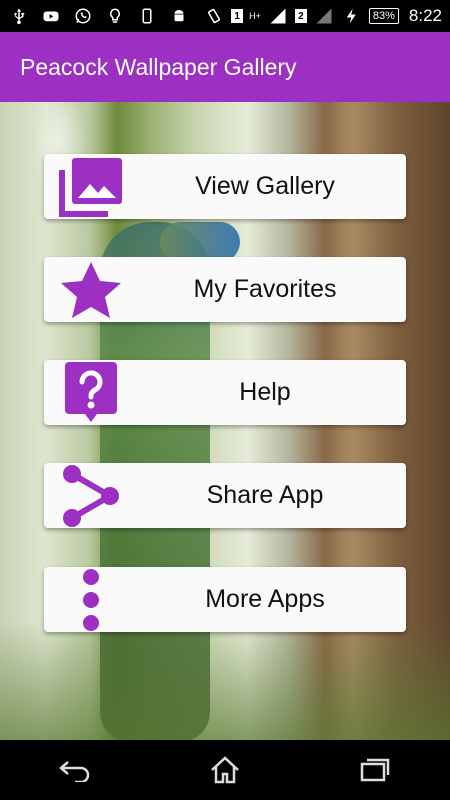 The height and width of the screenshot is (800, 450). I want to click on back-icon, so click(74, 771).